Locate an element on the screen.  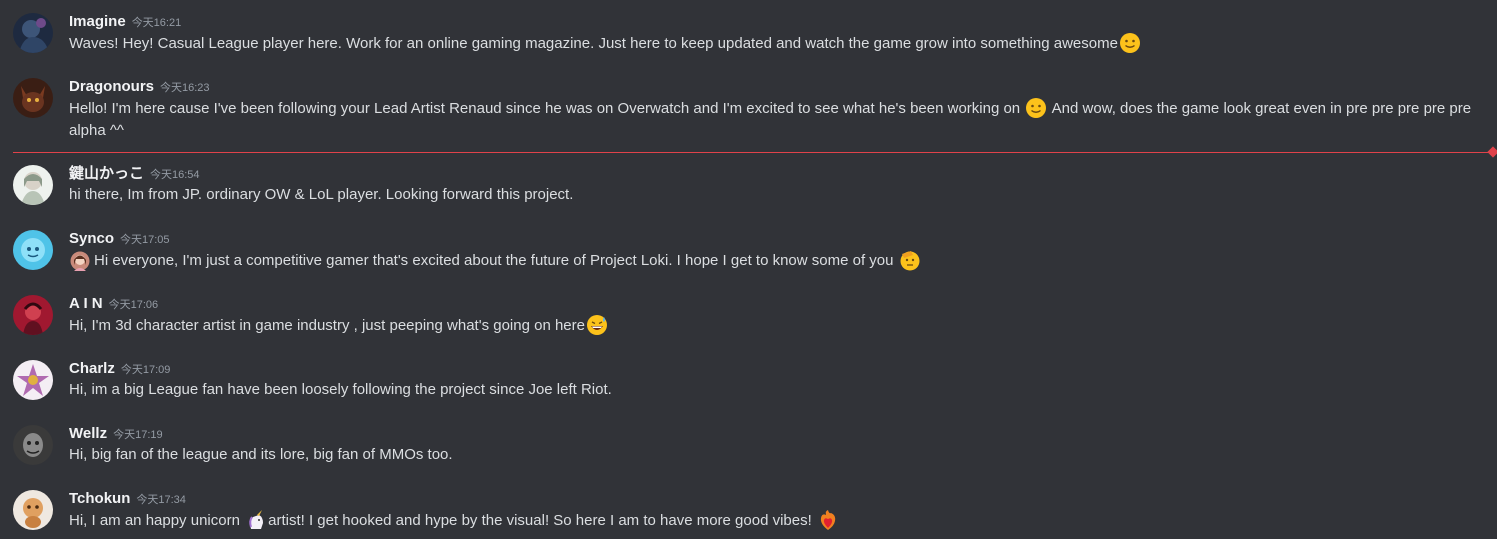
username: Imagine is located at coordinates (97, 21).